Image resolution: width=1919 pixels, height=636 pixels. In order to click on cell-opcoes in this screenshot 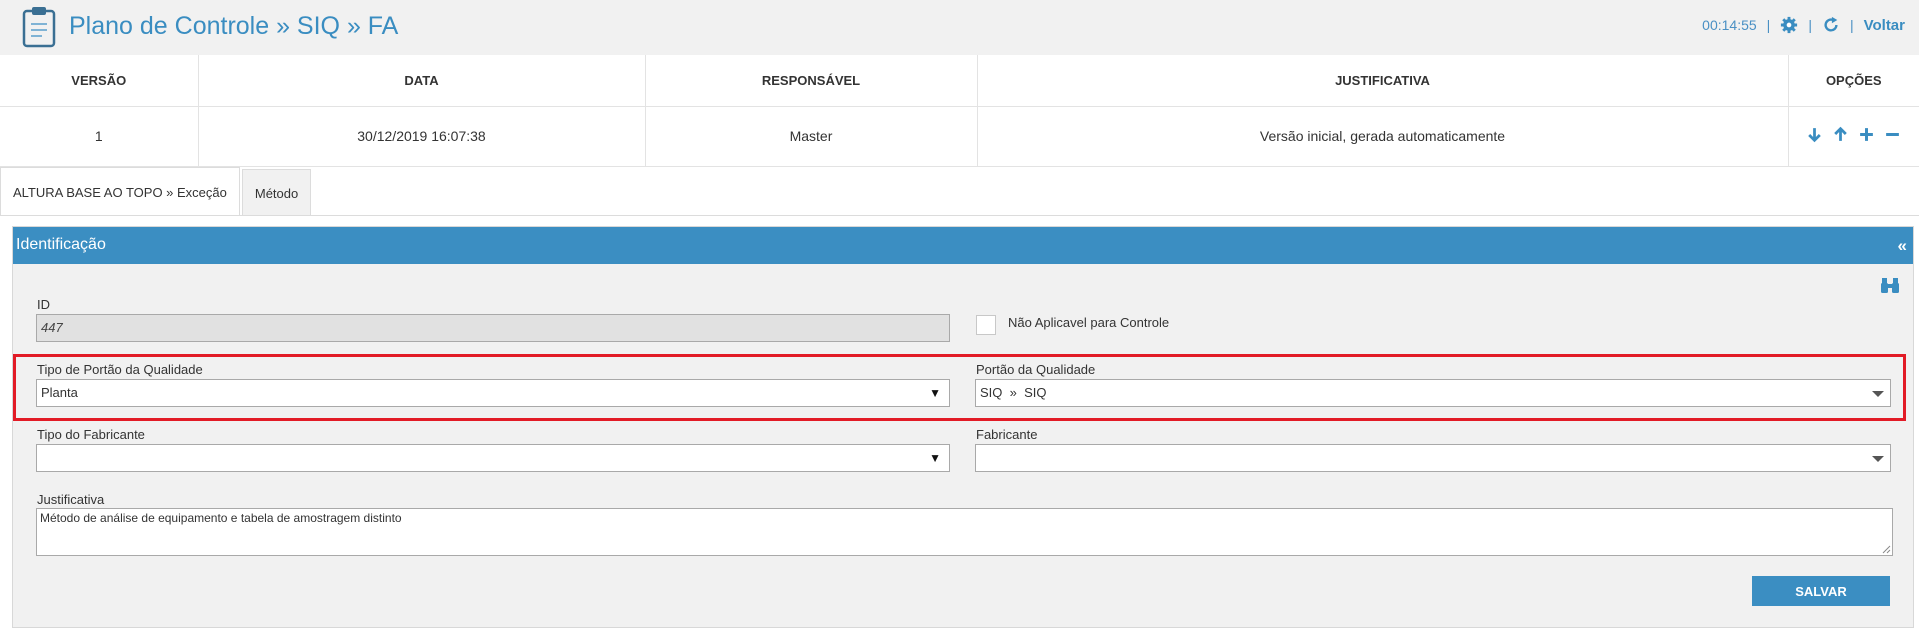, I will do `click(1853, 136)`.